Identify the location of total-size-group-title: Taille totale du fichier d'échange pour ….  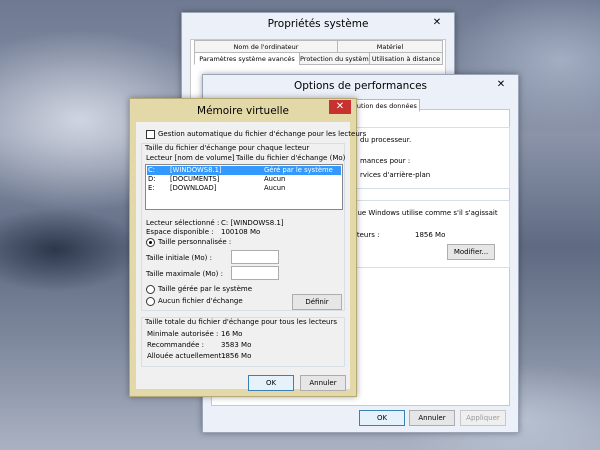
(241, 322).